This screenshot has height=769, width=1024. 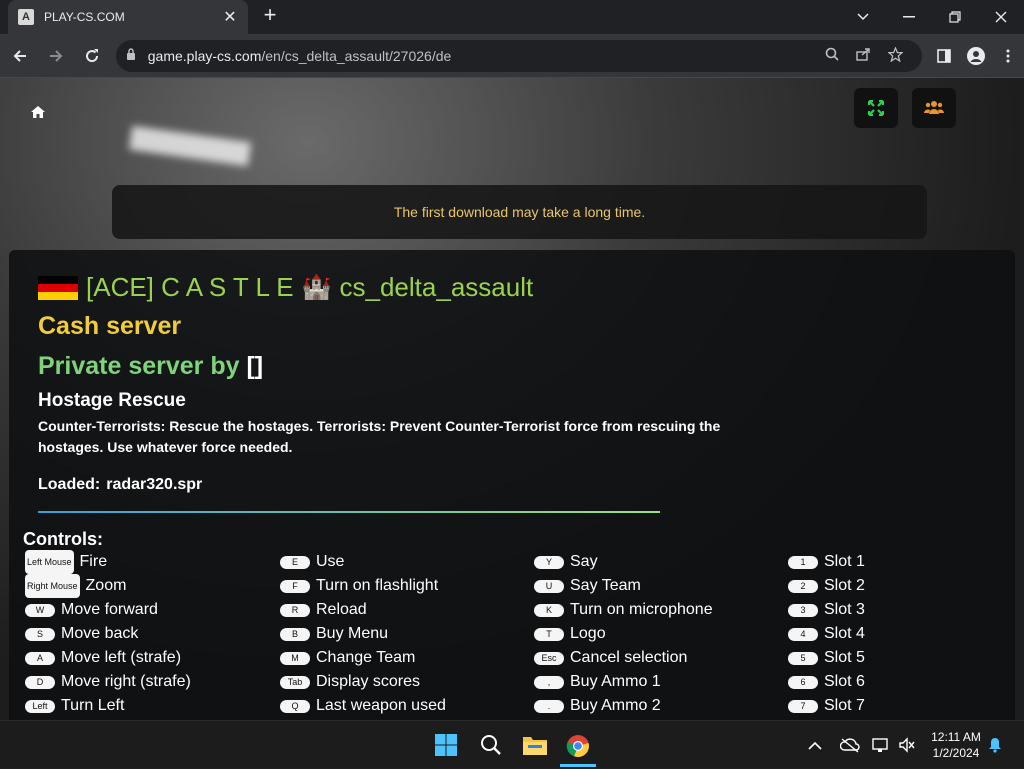 I want to click on side-panel-icon, so click(x=944, y=56).